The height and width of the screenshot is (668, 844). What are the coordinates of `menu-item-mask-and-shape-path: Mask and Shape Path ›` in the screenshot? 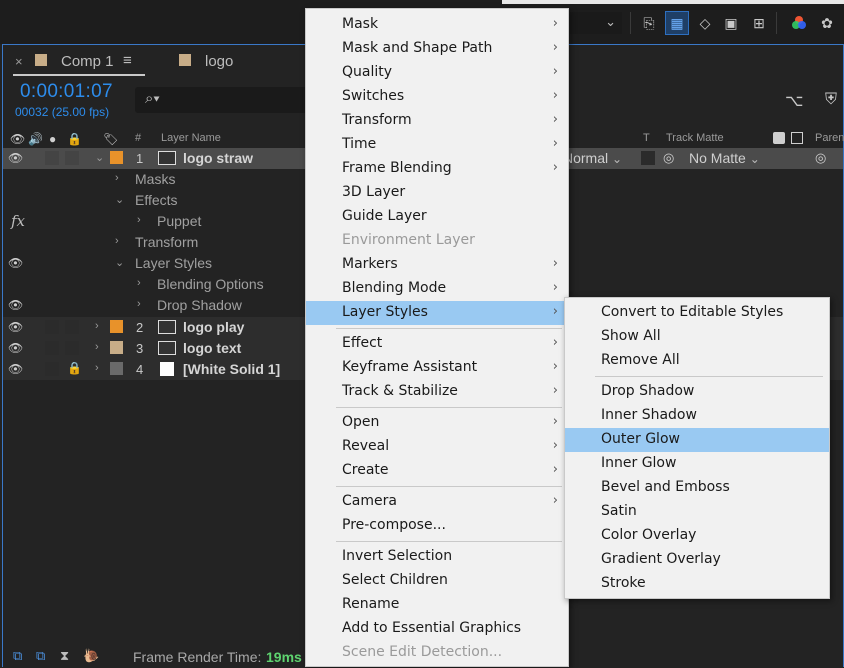 It's located at (437, 49).